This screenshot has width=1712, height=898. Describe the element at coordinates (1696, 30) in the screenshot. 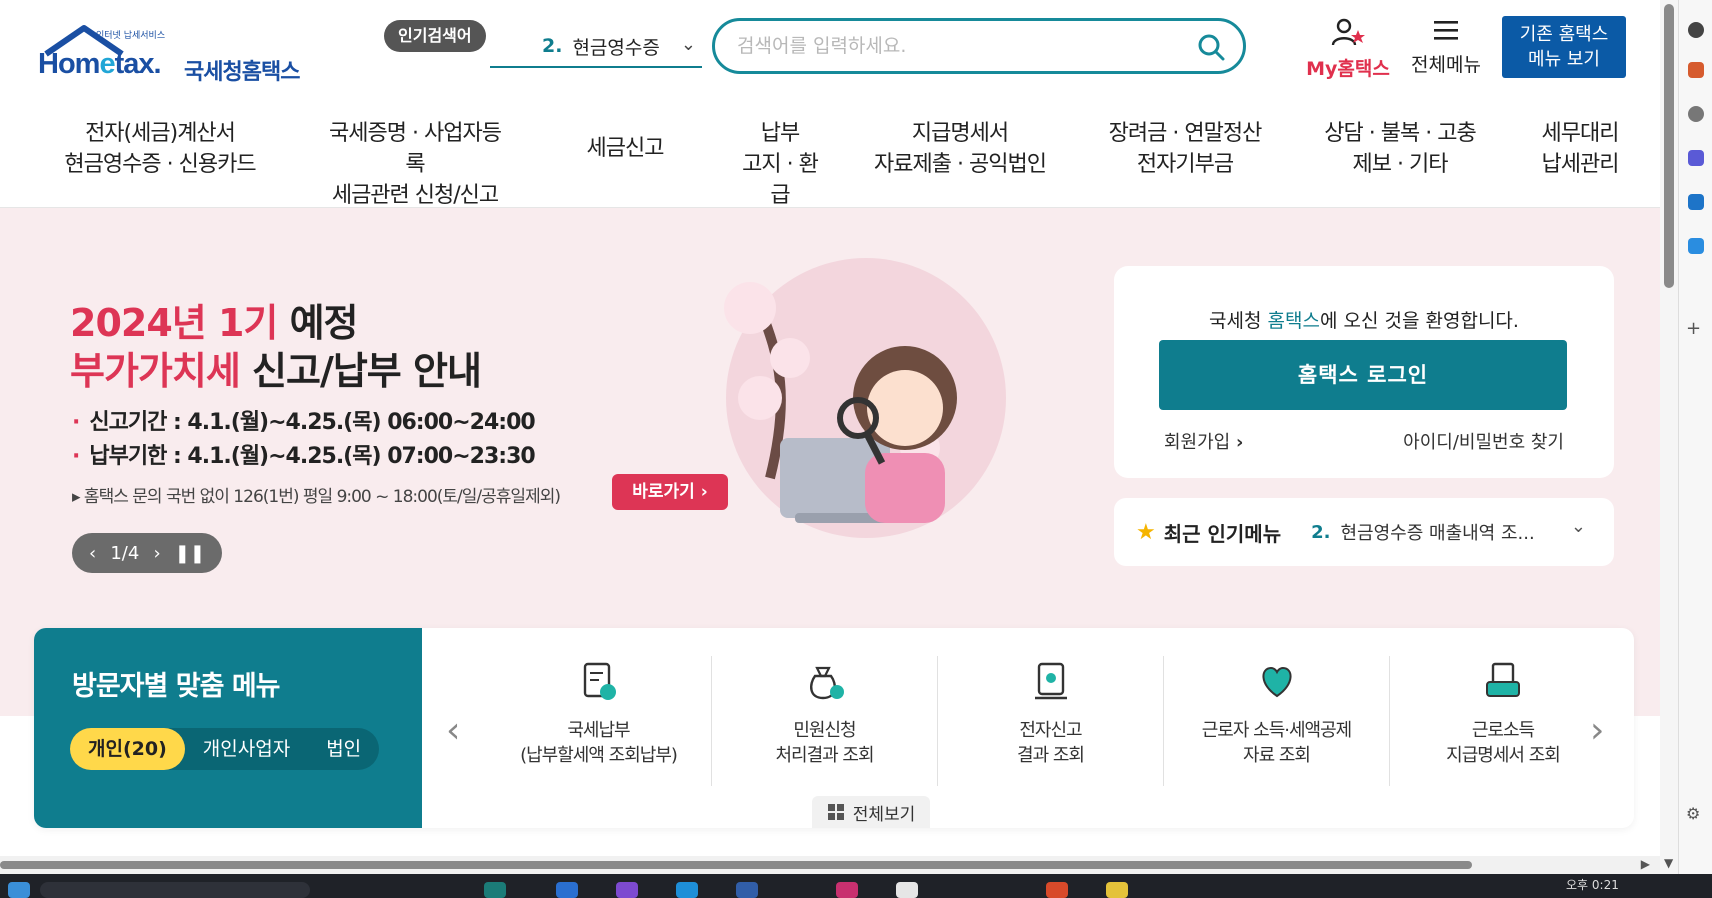

I see `copilot-icon` at that location.